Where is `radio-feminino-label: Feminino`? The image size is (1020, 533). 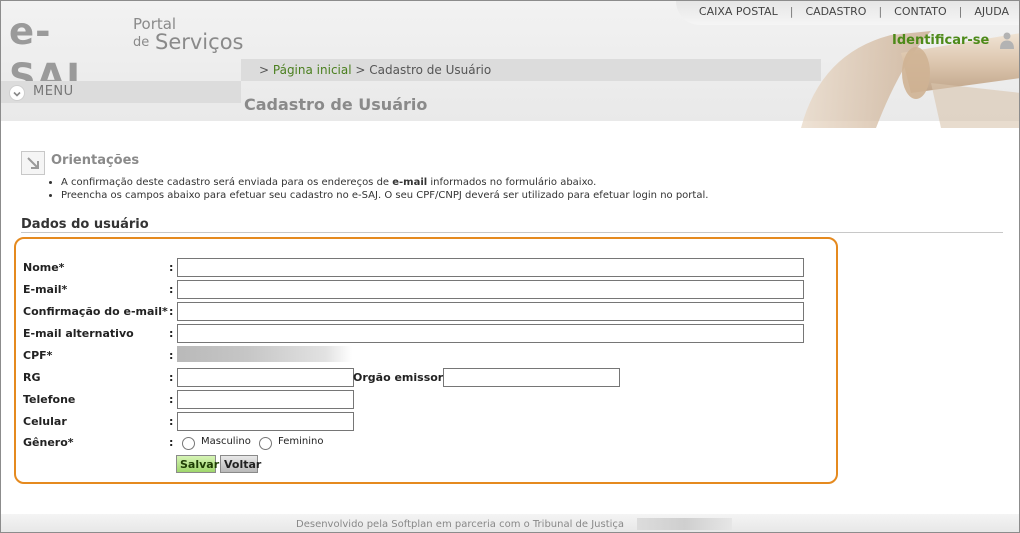 radio-feminino-label: Feminino is located at coordinates (301, 441).